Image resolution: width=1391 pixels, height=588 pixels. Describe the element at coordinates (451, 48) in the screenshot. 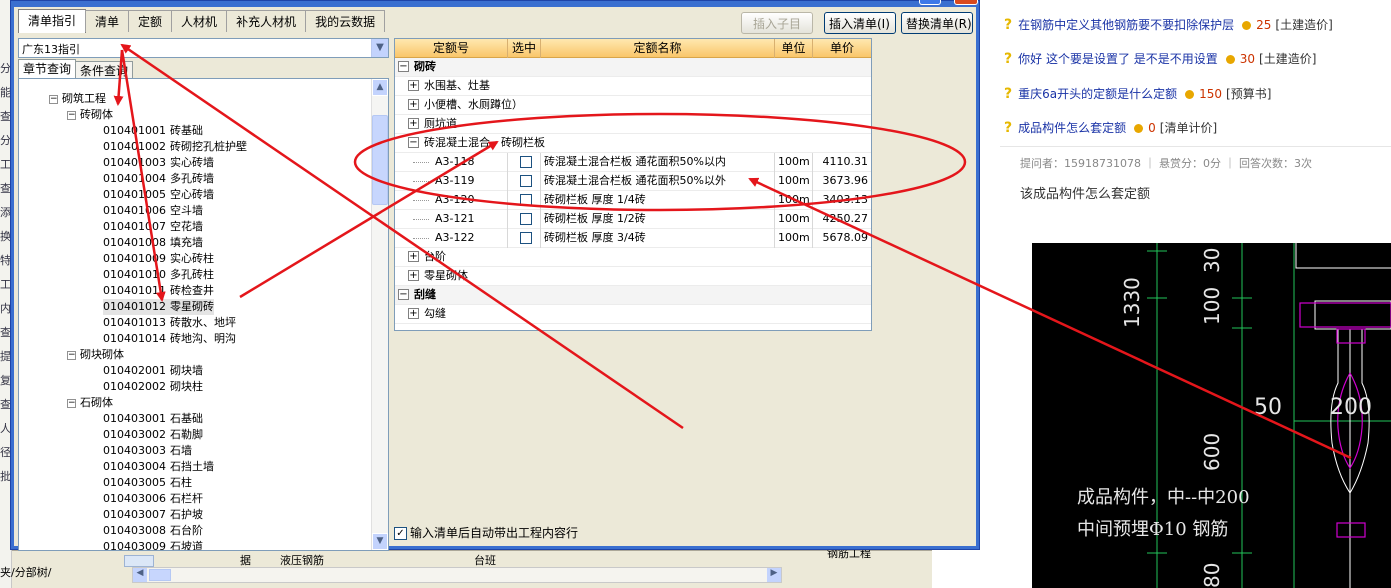

I see `header-quota-code: 定额号` at that location.